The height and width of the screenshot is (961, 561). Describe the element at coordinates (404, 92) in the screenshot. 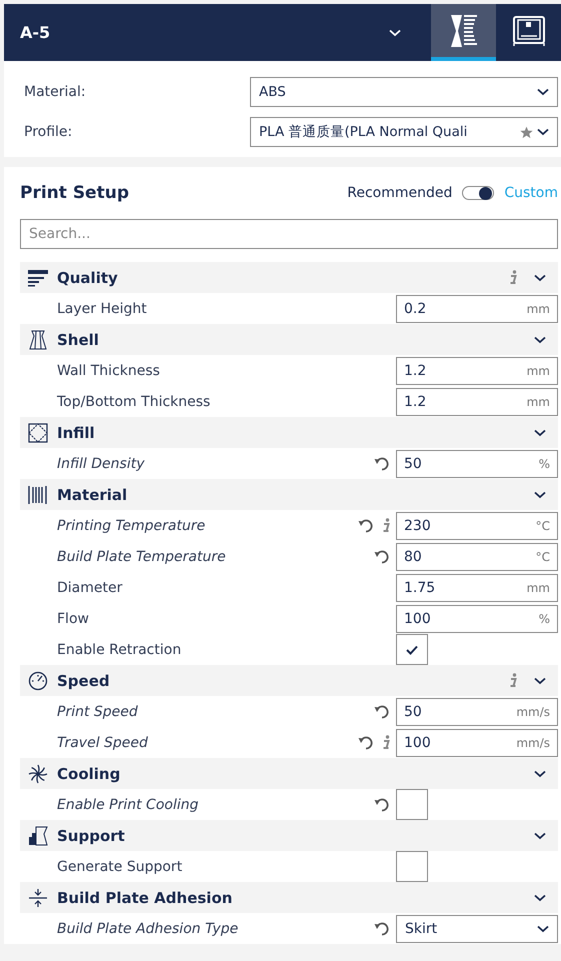

I see `material-dropdown: ABS` at that location.